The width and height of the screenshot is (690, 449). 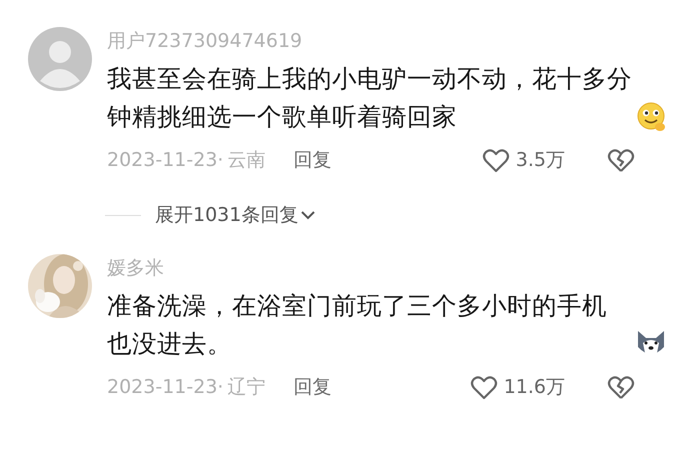 I want to click on expand-replies-link: 展开1031条回复, so click(x=235, y=215).